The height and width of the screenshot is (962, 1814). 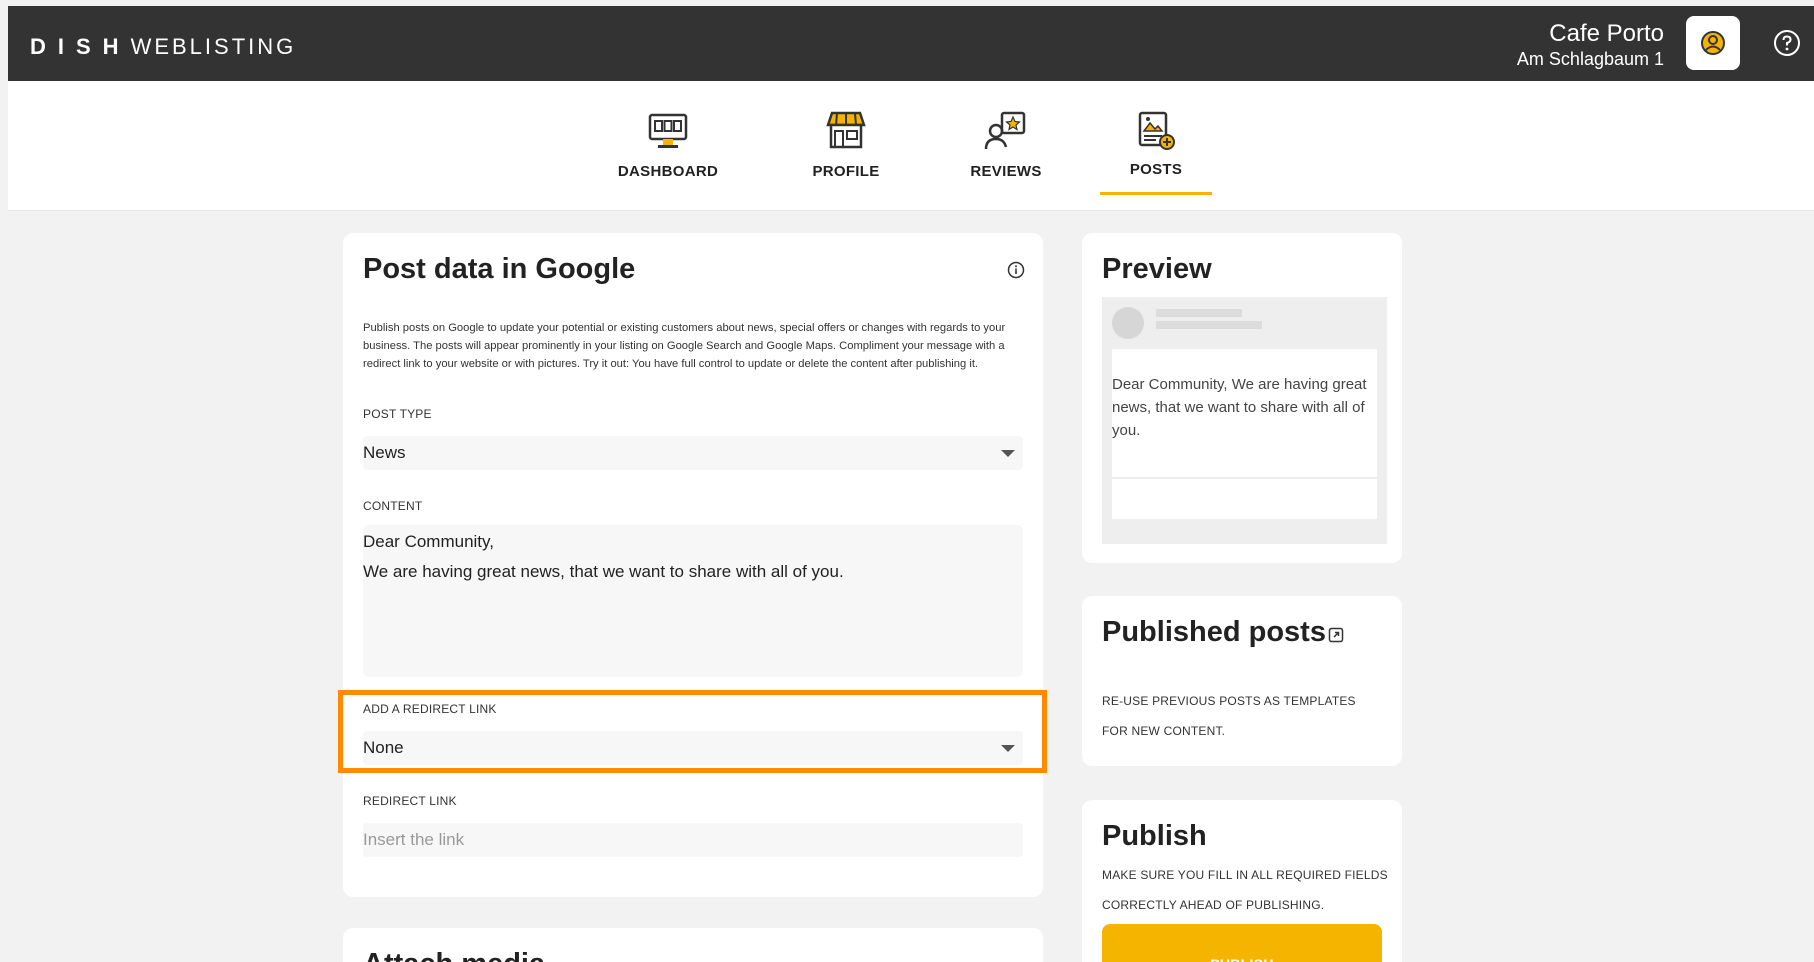 What do you see at coordinates (1606, 33) in the screenshot?
I see `business-name: Cafe Porto` at bounding box center [1606, 33].